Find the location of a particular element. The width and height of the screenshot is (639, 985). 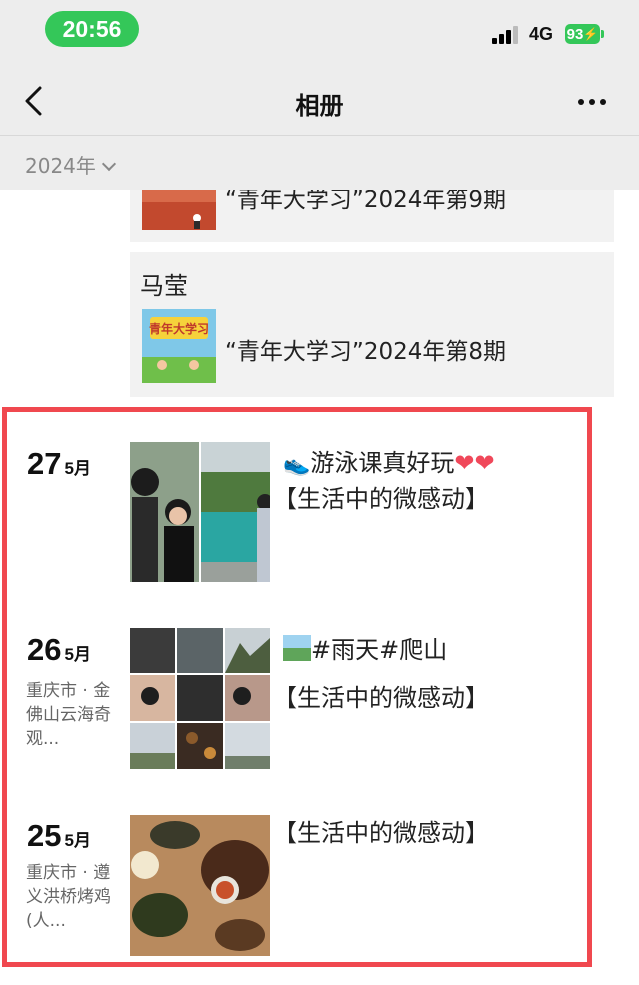

entry-date: 26 5月 is located at coordinates (59, 650).